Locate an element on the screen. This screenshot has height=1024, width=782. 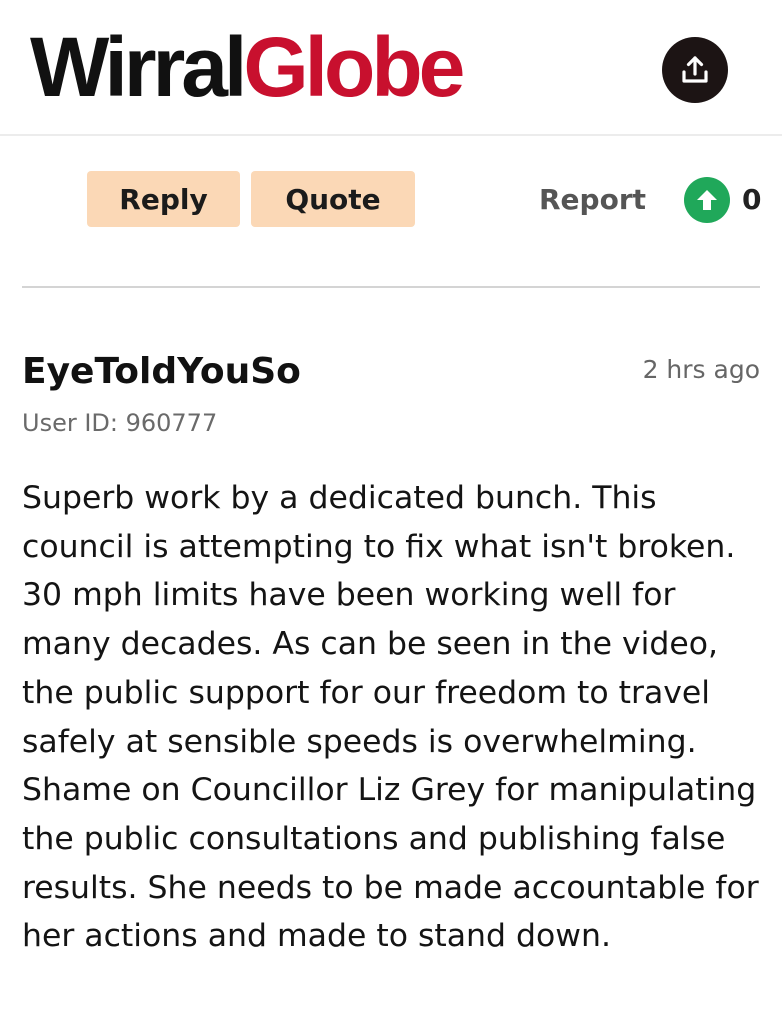
report-link: Report is located at coordinates (592, 200).